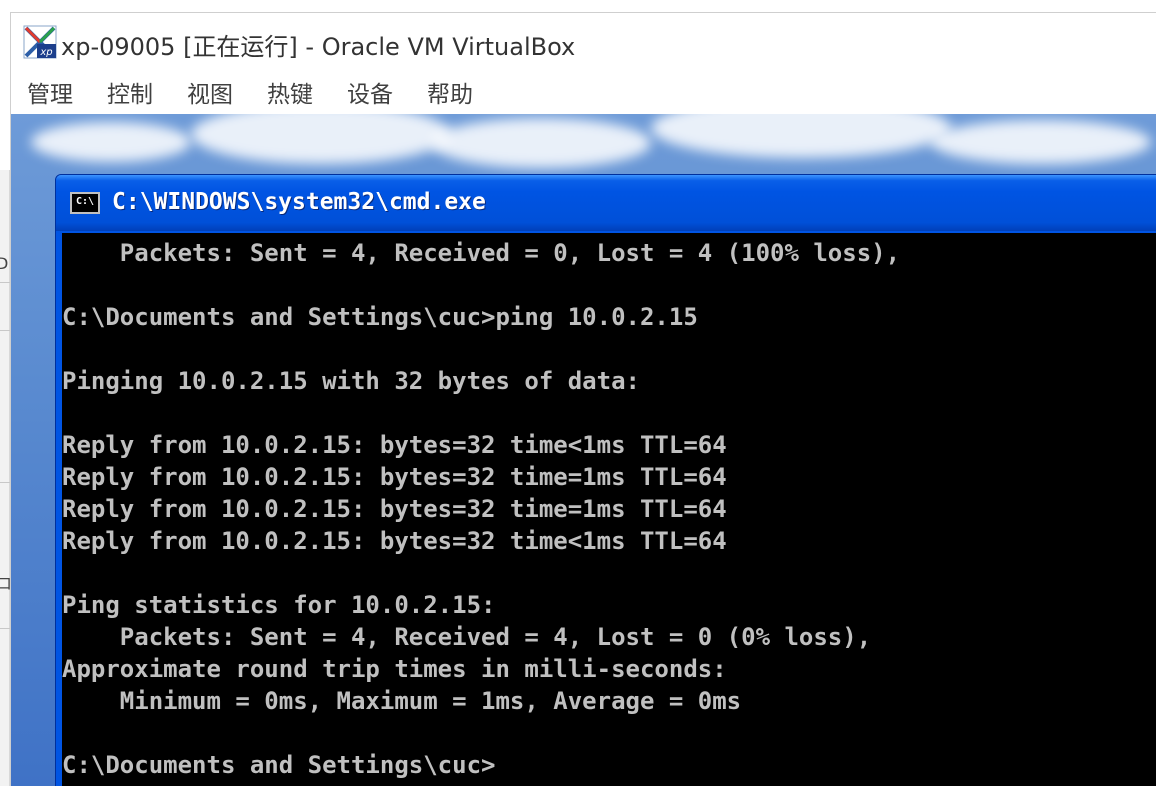 The width and height of the screenshot is (1156, 786). I want to click on menu-control: 控制, so click(130, 92).